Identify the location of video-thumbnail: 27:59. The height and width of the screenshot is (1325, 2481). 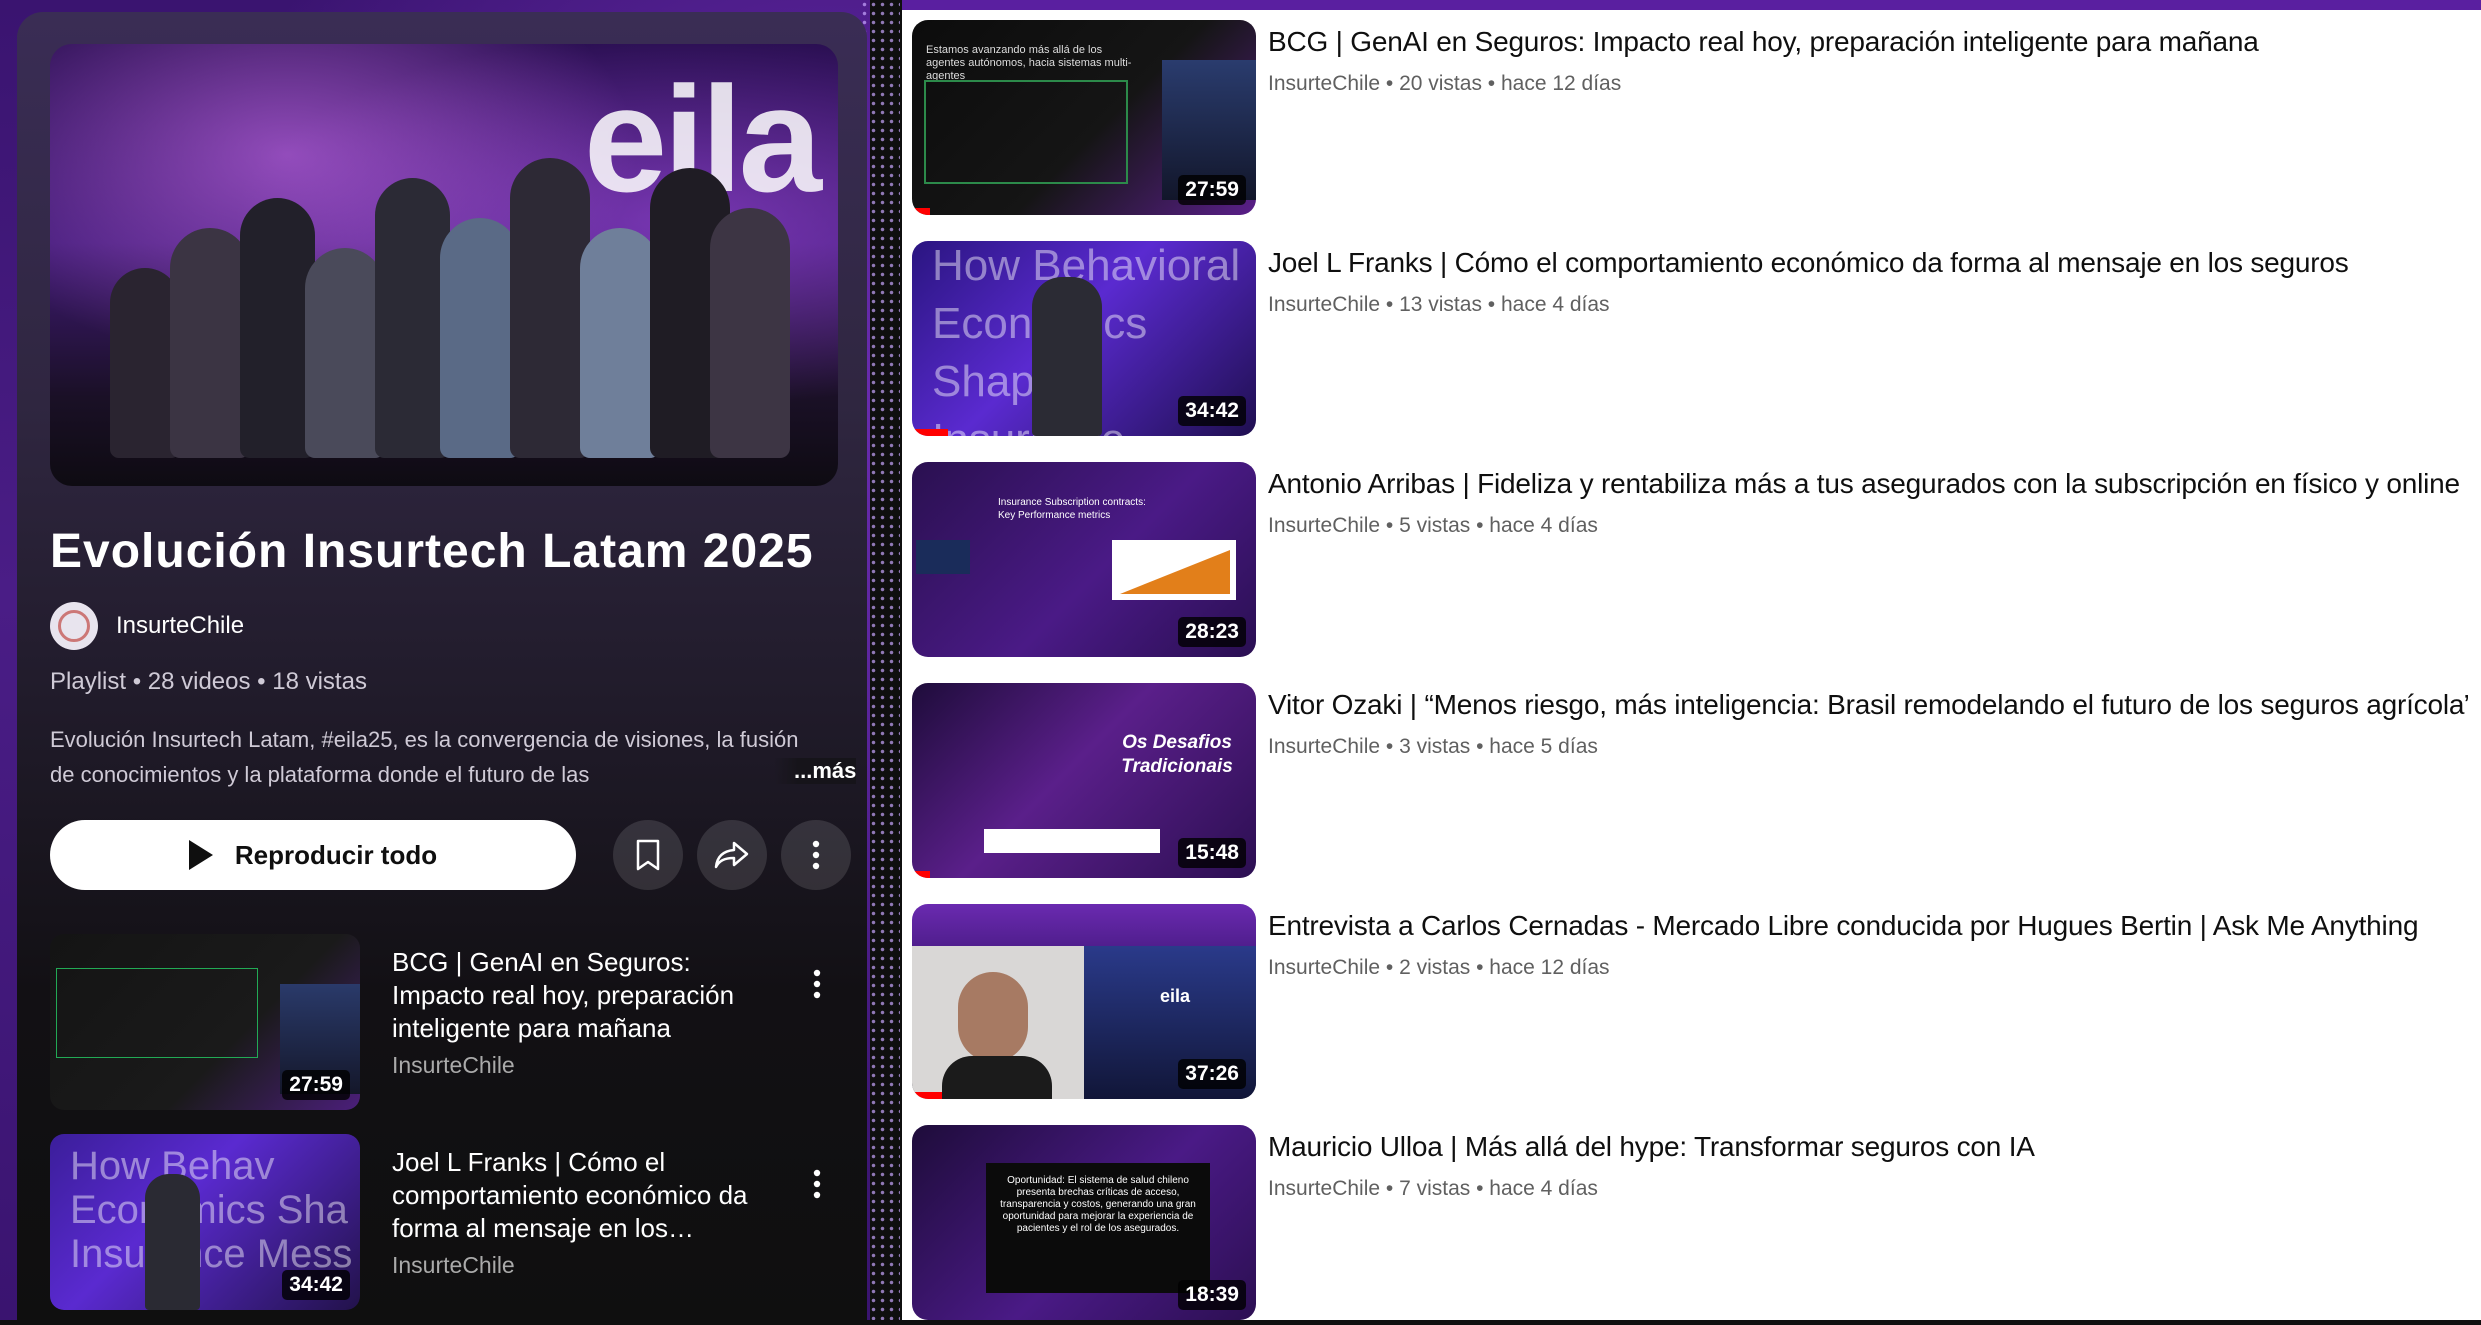
(205, 1022).